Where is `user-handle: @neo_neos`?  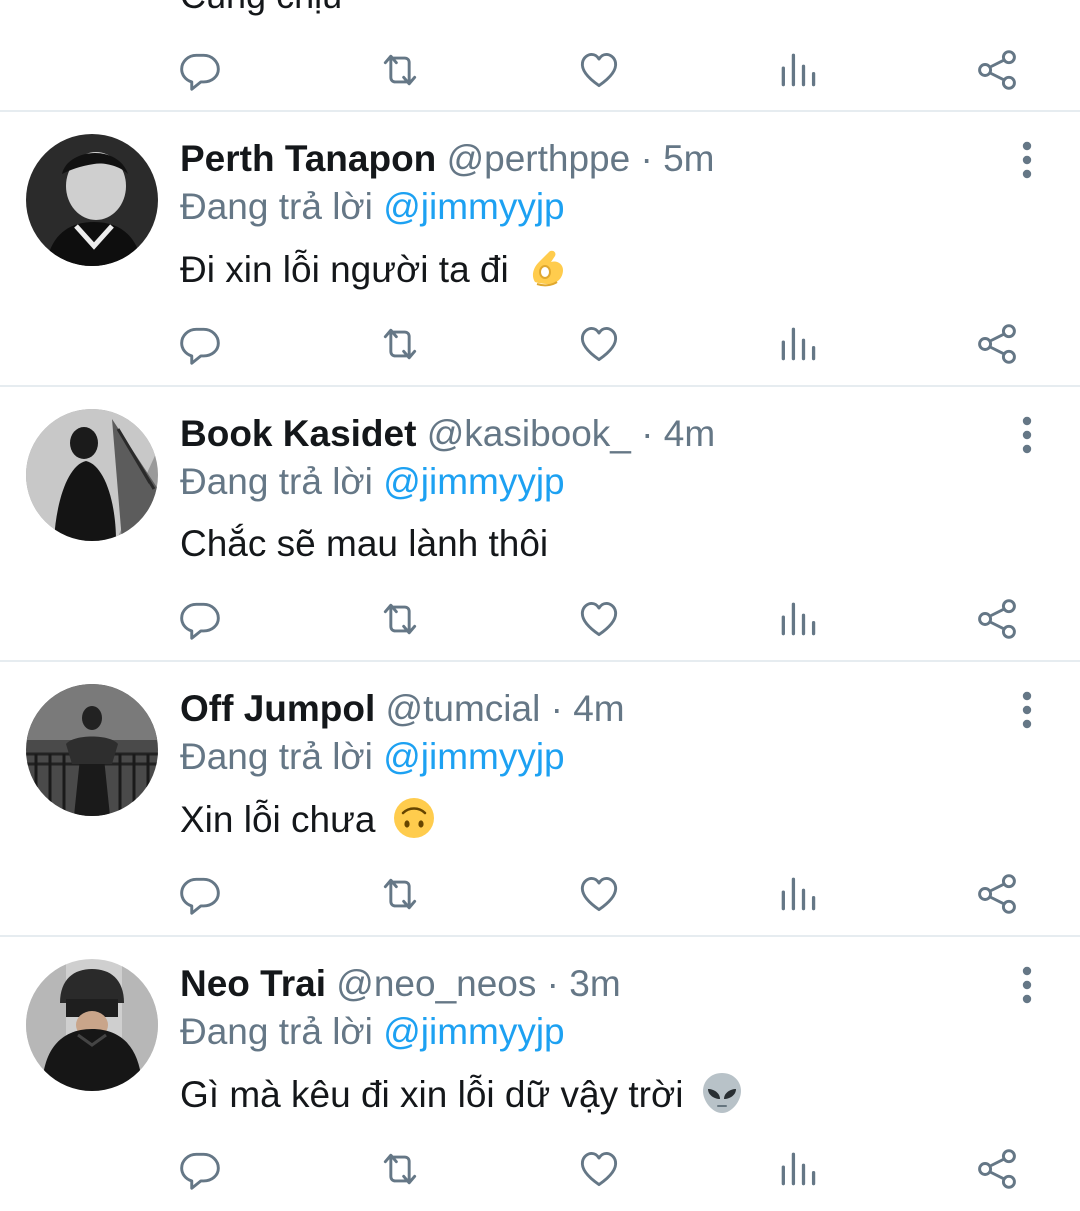
user-handle: @neo_neos is located at coordinates (436, 983).